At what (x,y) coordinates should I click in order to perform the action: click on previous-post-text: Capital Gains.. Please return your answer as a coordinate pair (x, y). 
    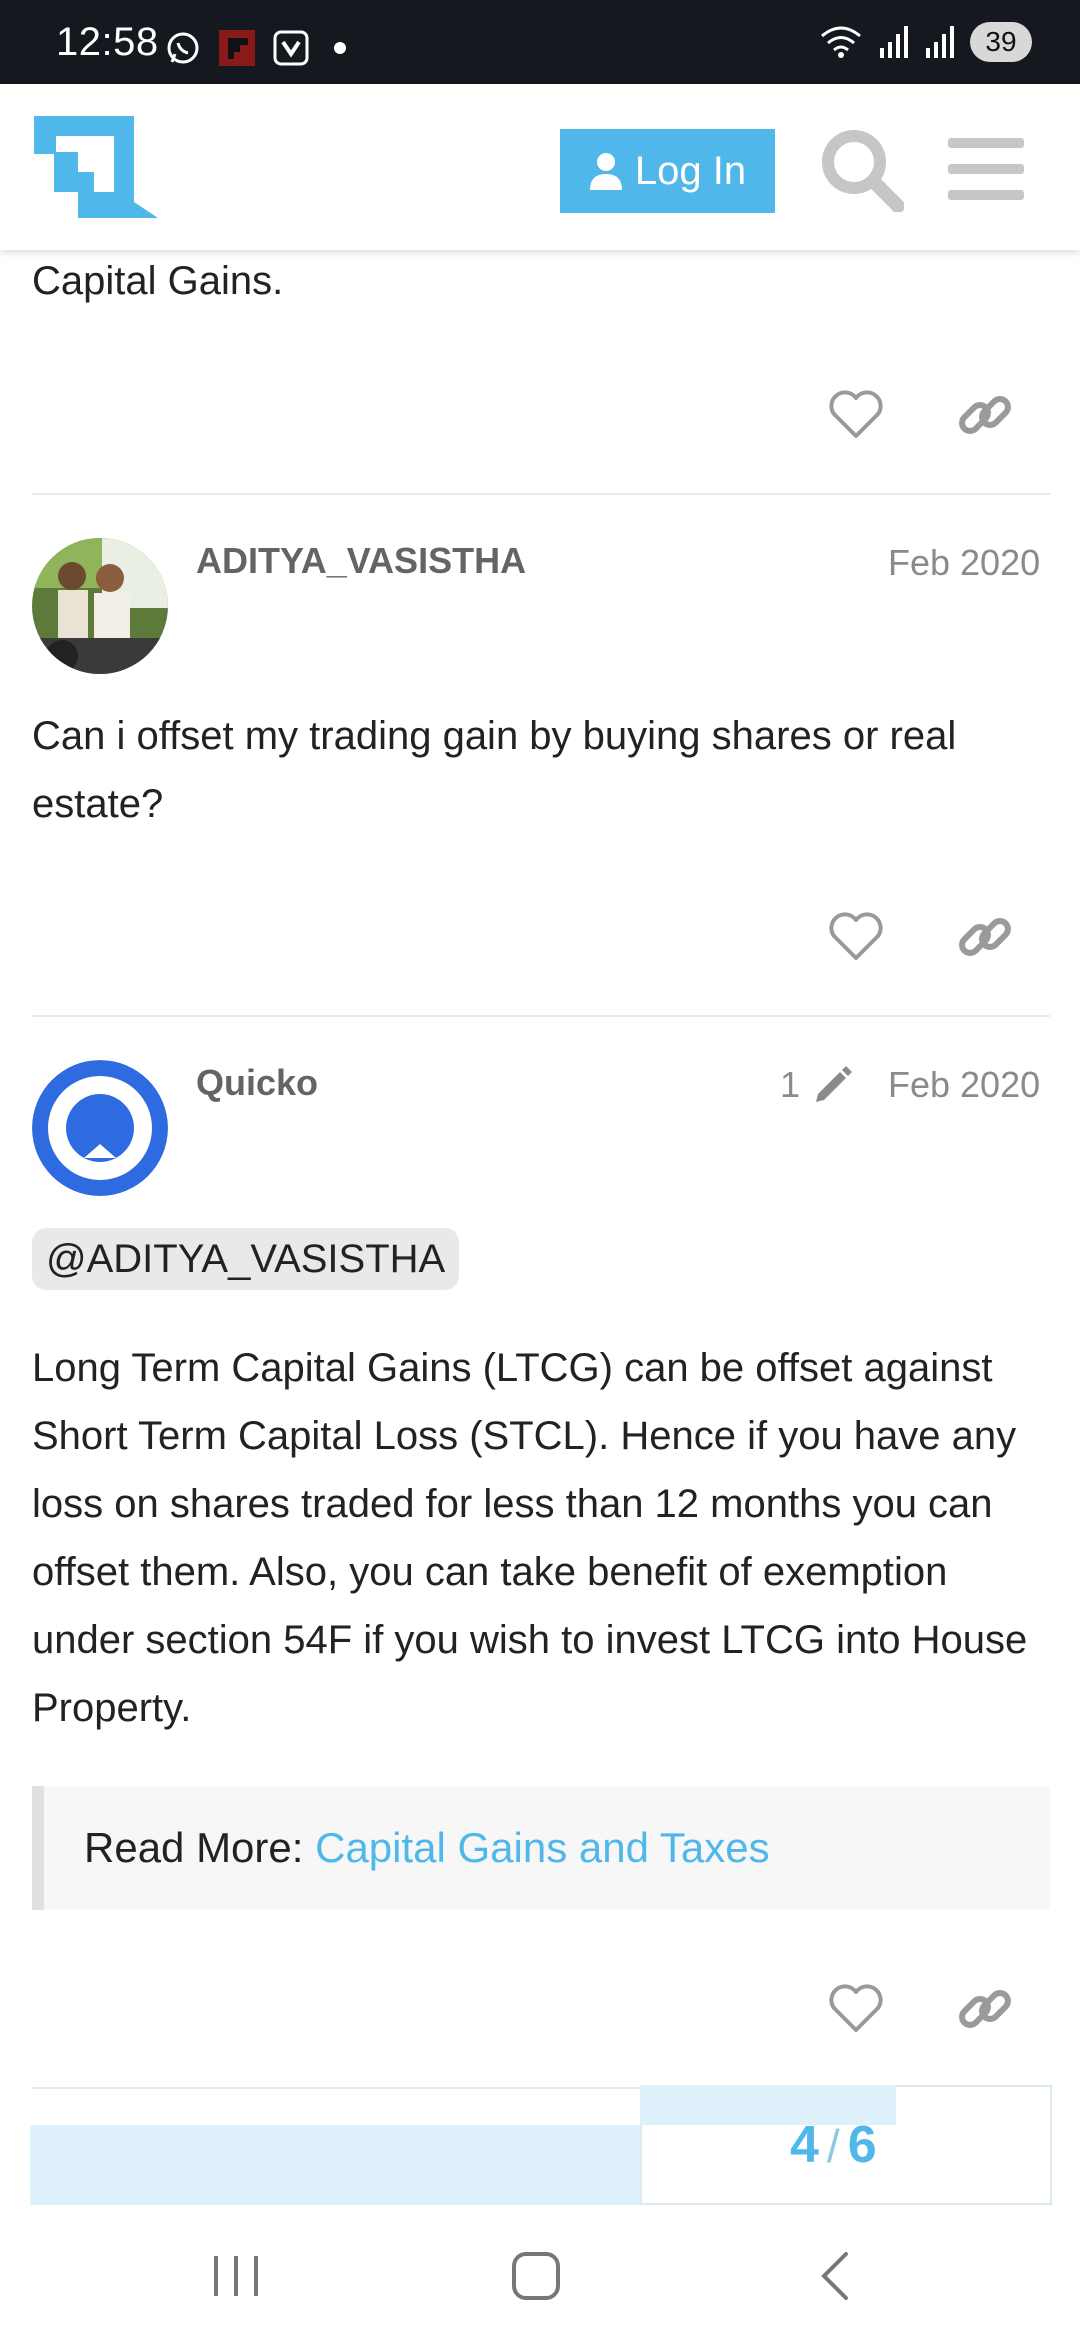
    Looking at the image, I should click on (158, 281).